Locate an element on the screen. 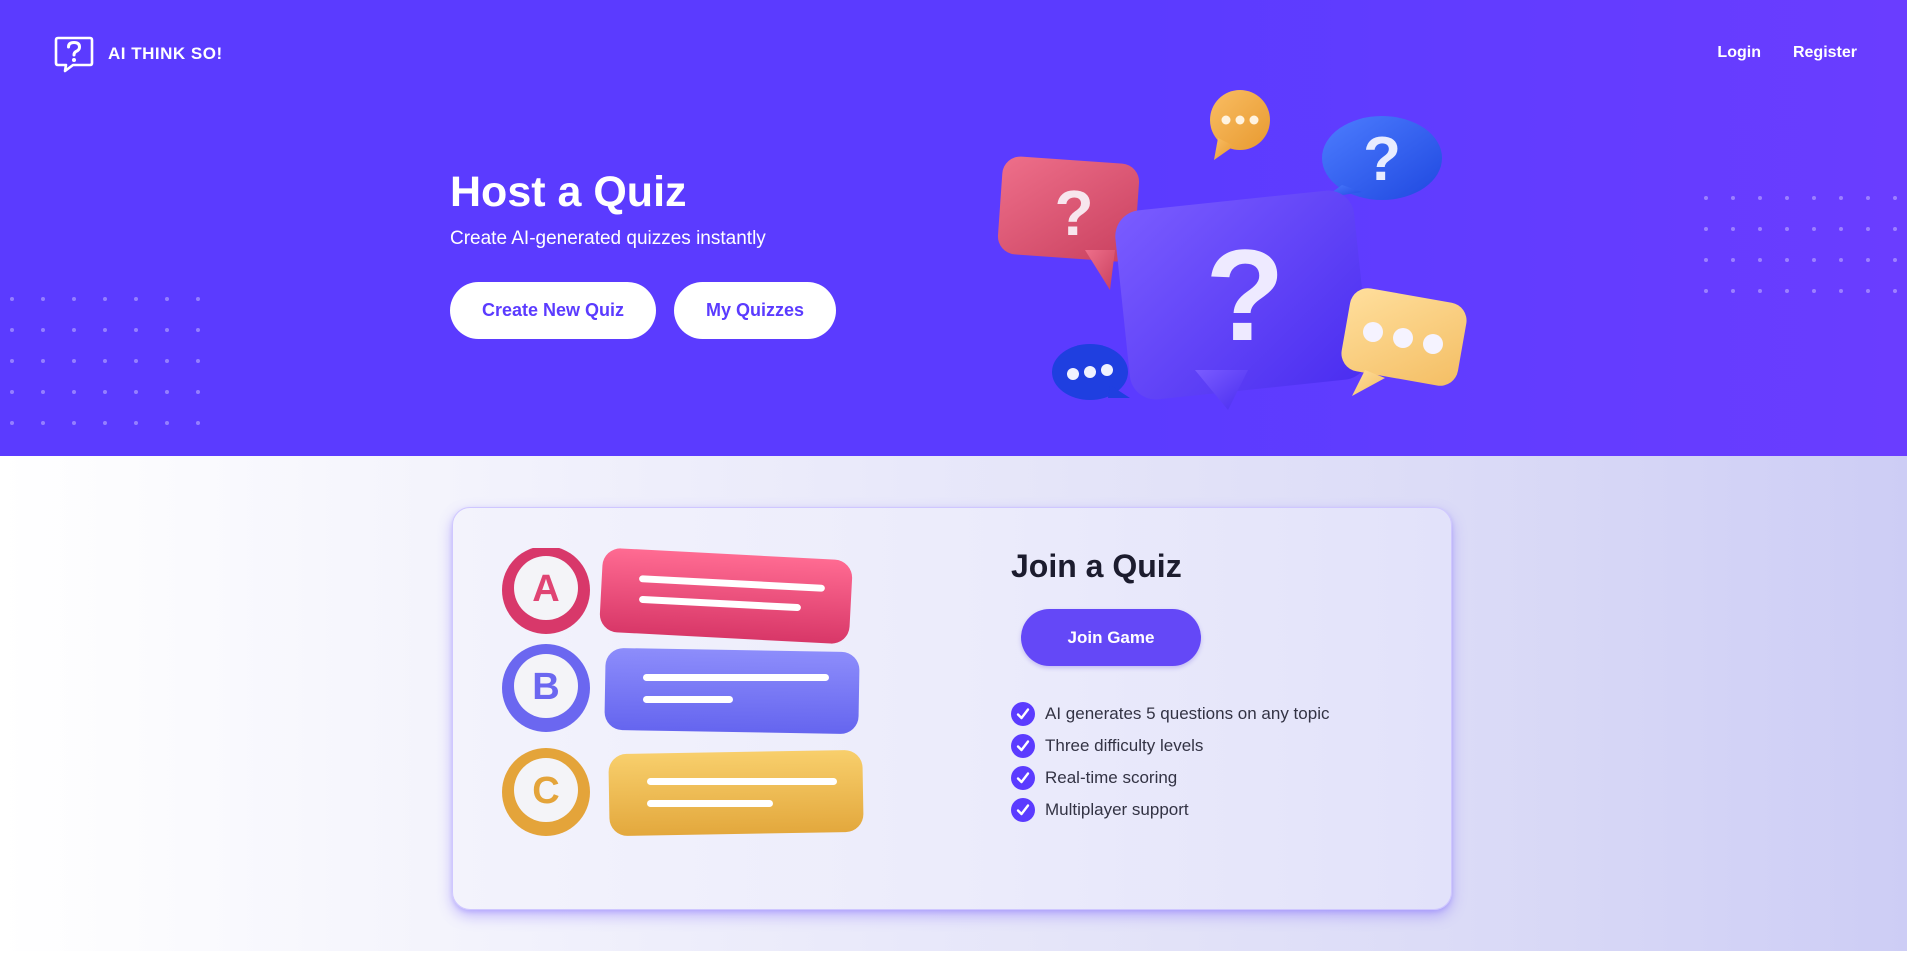  navy-chat-bubble-icon is located at coordinates (1091, 372).